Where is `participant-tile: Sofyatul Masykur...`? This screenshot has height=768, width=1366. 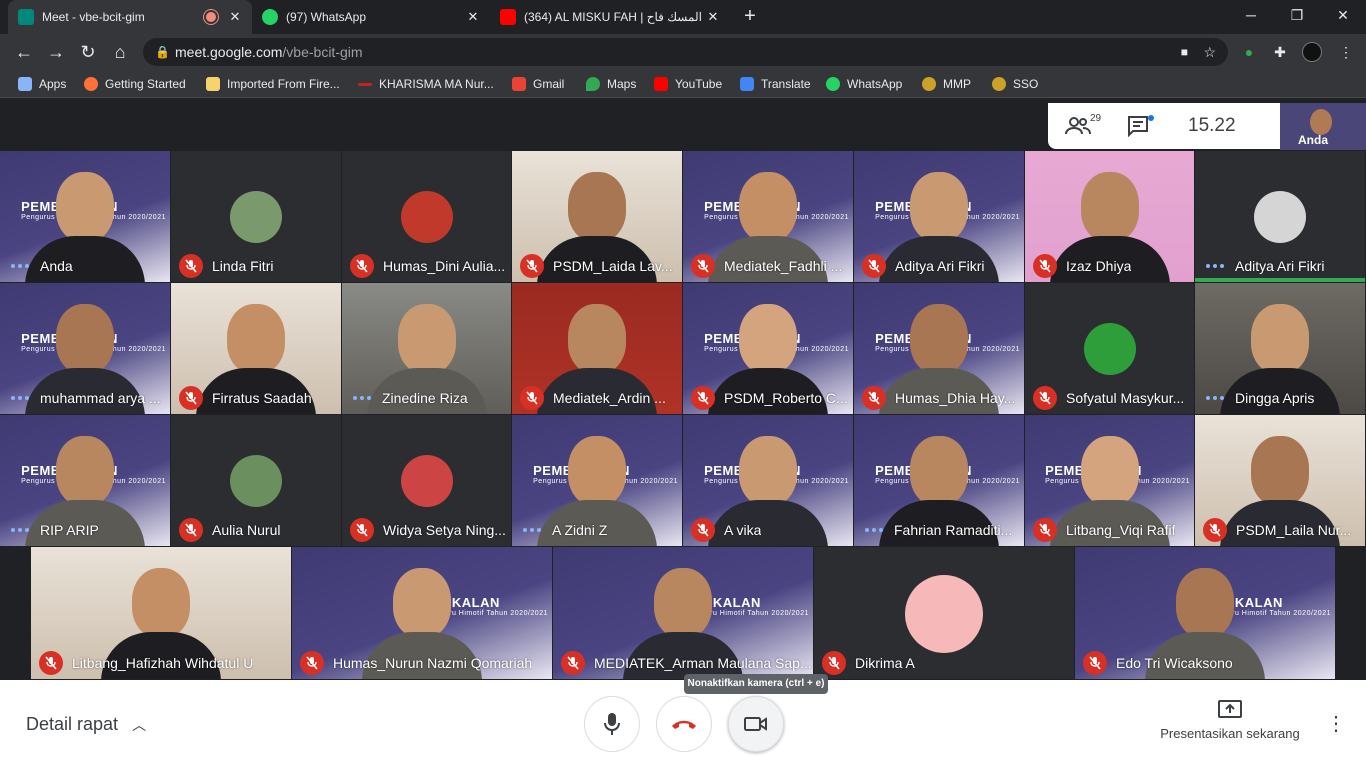 participant-tile: Sofyatul Masykur... is located at coordinates (1109, 348).